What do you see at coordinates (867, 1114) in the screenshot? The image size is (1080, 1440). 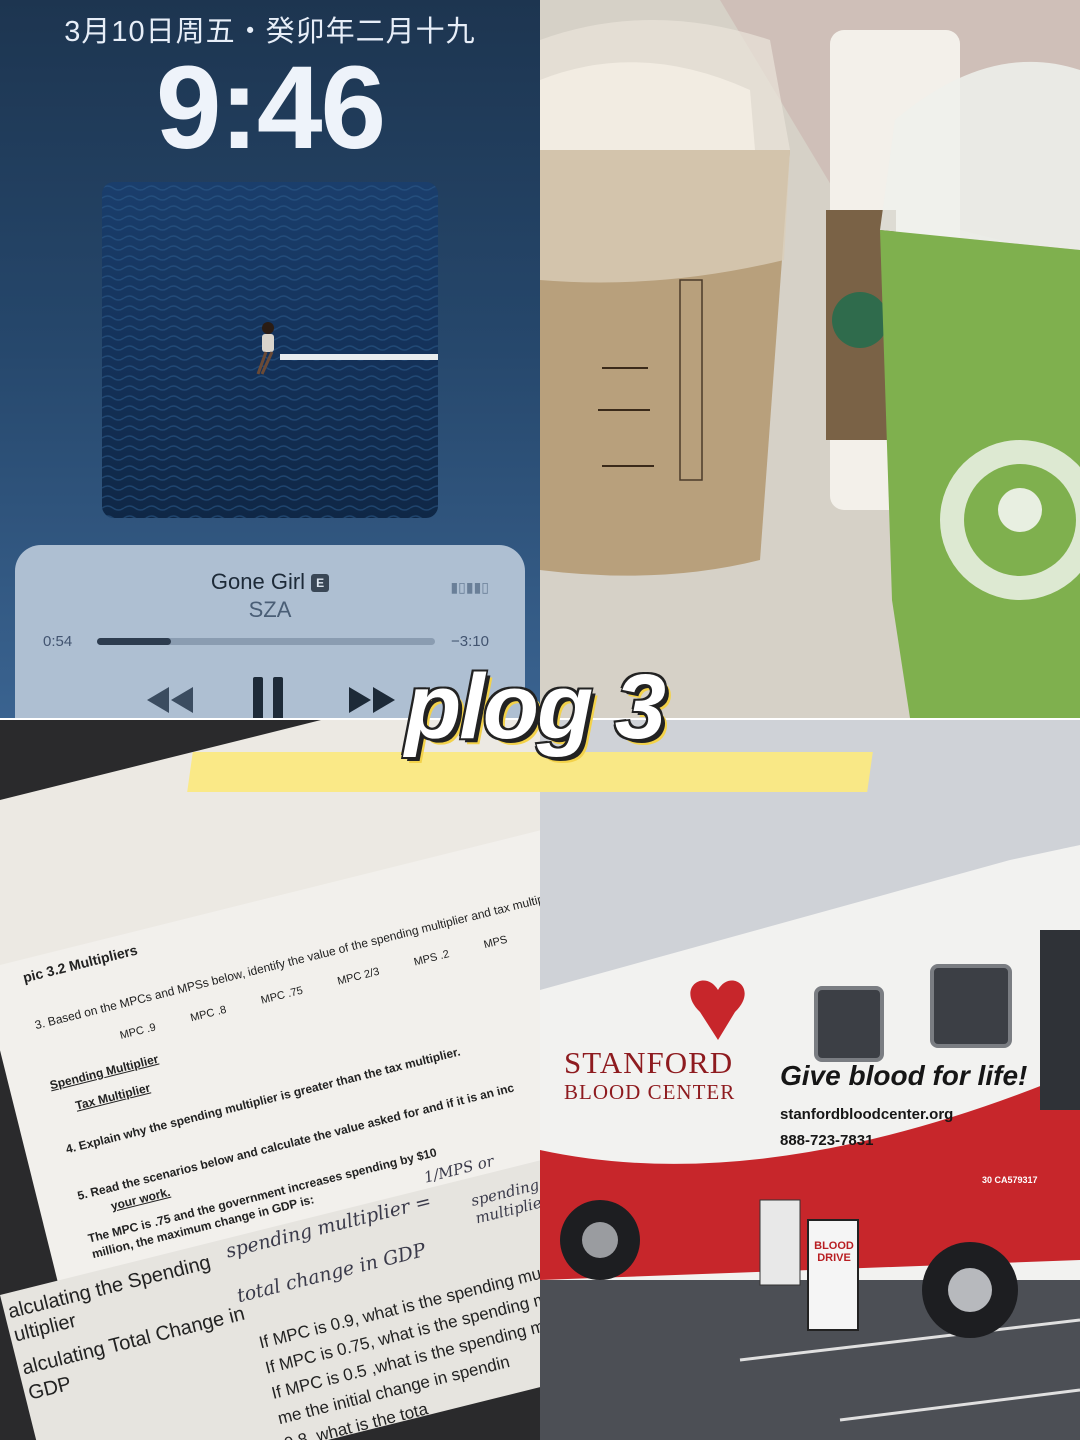 I see `truck-website: stanfordbloodcenter.org` at bounding box center [867, 1114].